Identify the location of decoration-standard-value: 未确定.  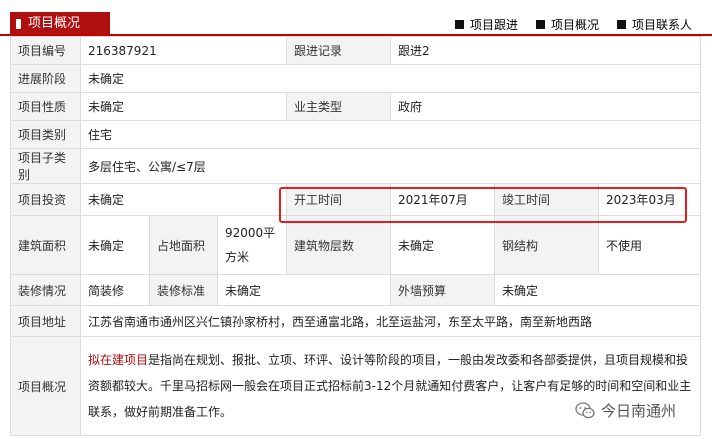
(304, 290).